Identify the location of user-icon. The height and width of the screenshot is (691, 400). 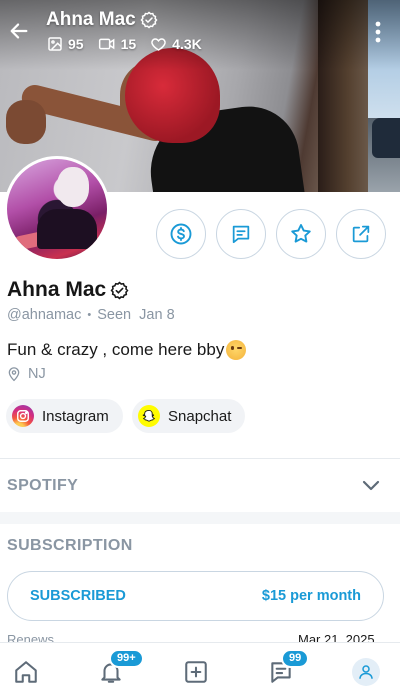
(366, 672).